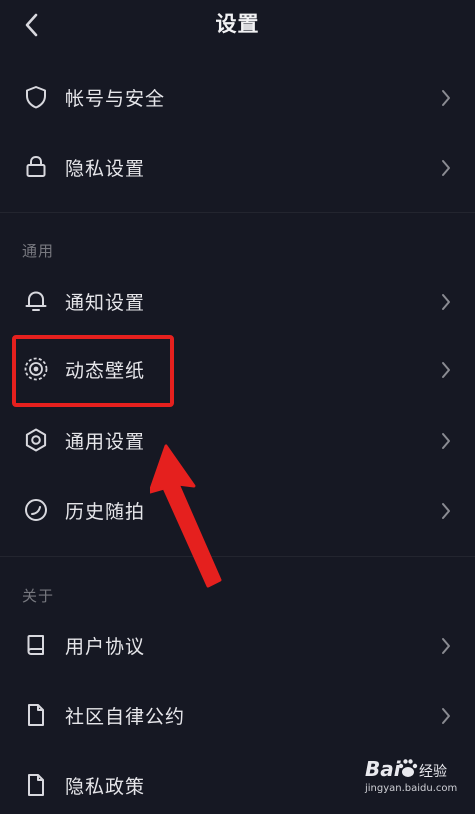 The width and height of the screenshot is (475, 814). Describe the element at coordinates (237, 24) in the screenshot. I see `page-title: 设置` at that location.